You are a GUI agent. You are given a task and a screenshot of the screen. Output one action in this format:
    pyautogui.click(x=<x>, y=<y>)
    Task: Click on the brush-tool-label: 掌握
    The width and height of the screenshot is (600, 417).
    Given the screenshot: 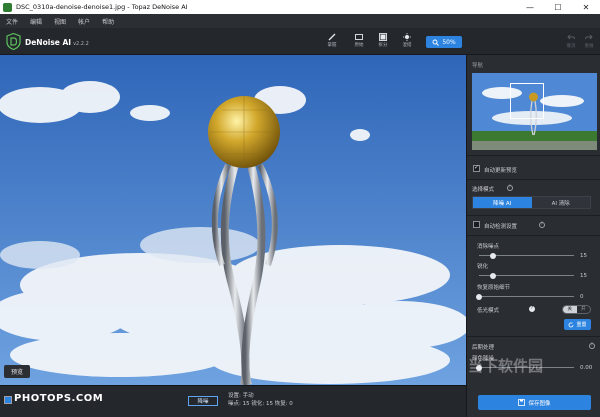 What is the action you would take?
    pyautogui.click(x=332, y=45)
    